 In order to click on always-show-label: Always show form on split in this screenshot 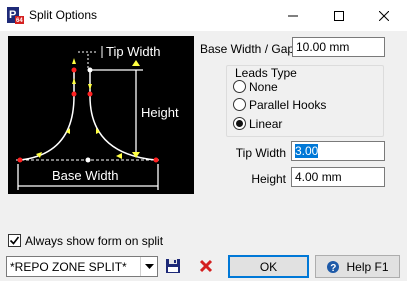, I will do `click(94, 241)`.